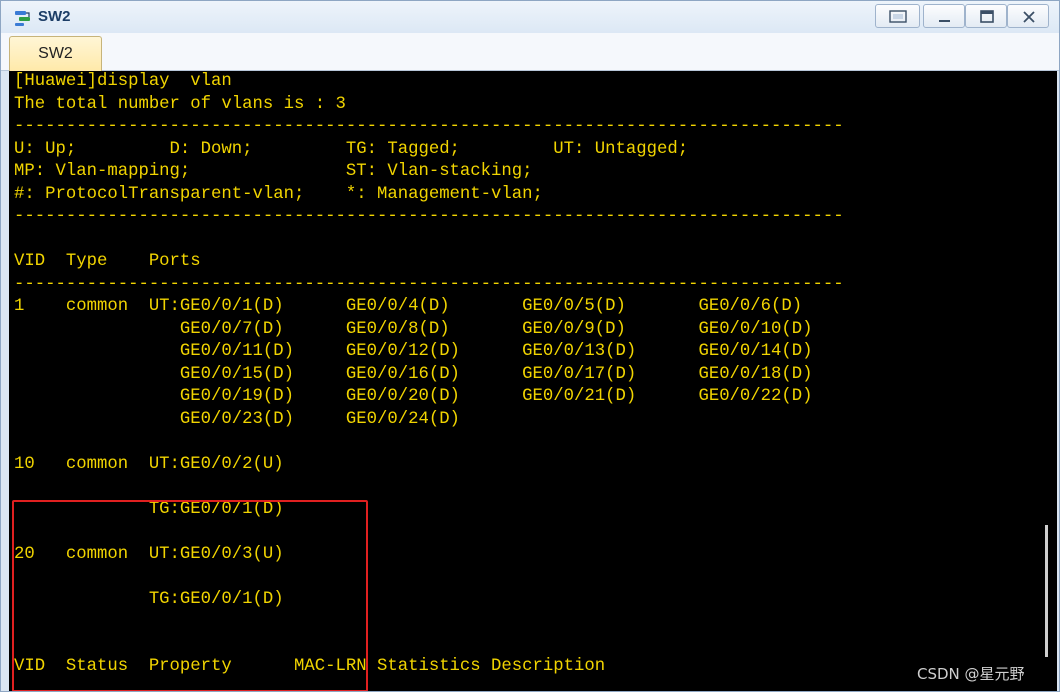 This screenshot has height=692, width=1060. Describe the element at coordinates (180, 104) in the screenshot. I see `terminal-line: The total number of vlans is : 3` at that location.